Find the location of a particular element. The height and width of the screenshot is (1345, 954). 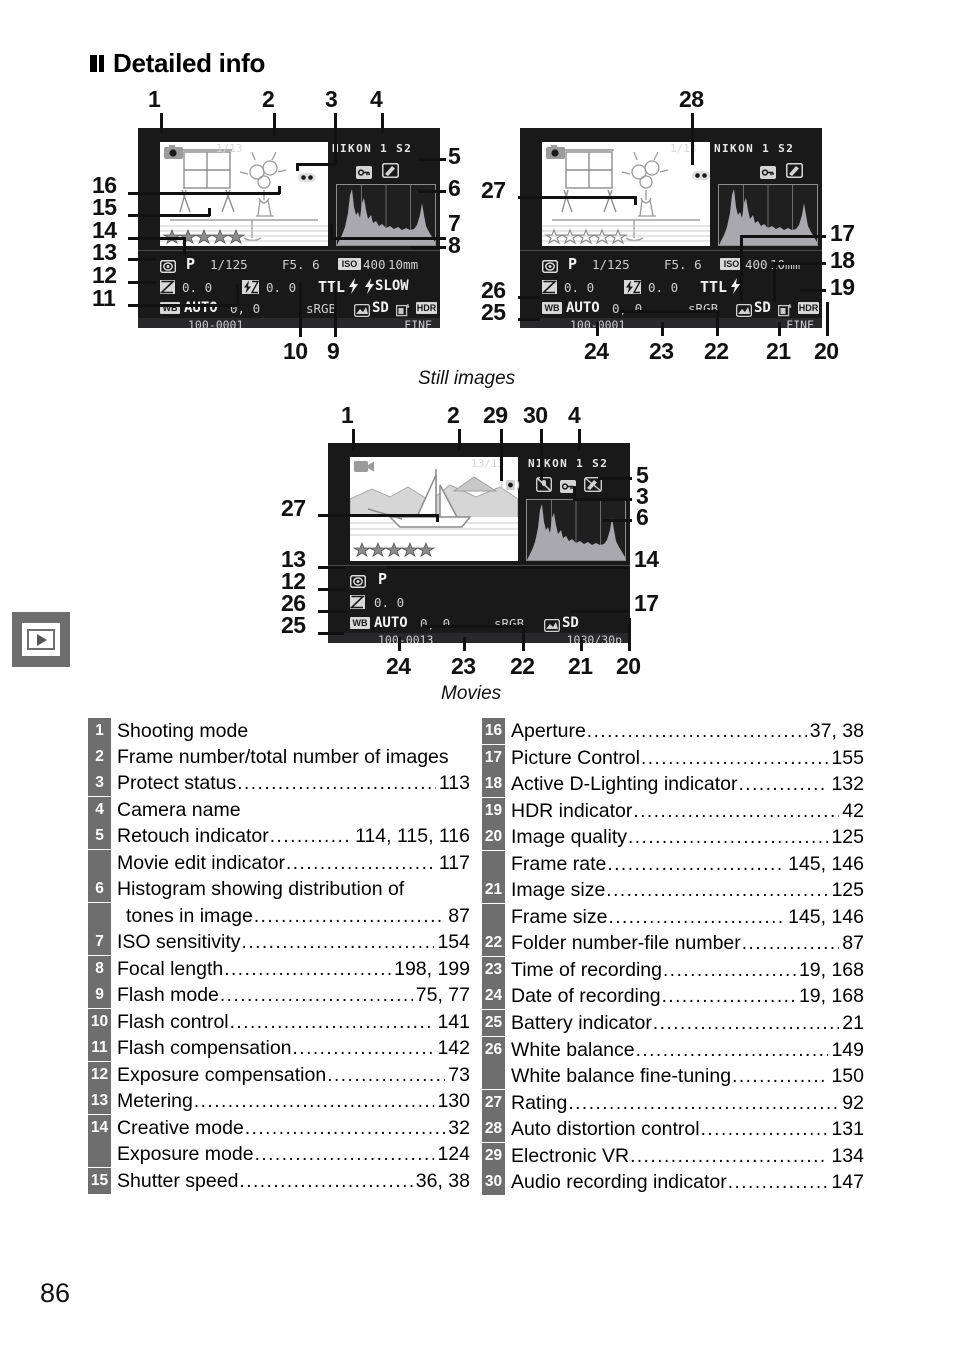

legend-item-page-ref: 73 is located at coordinates (459, 1074).